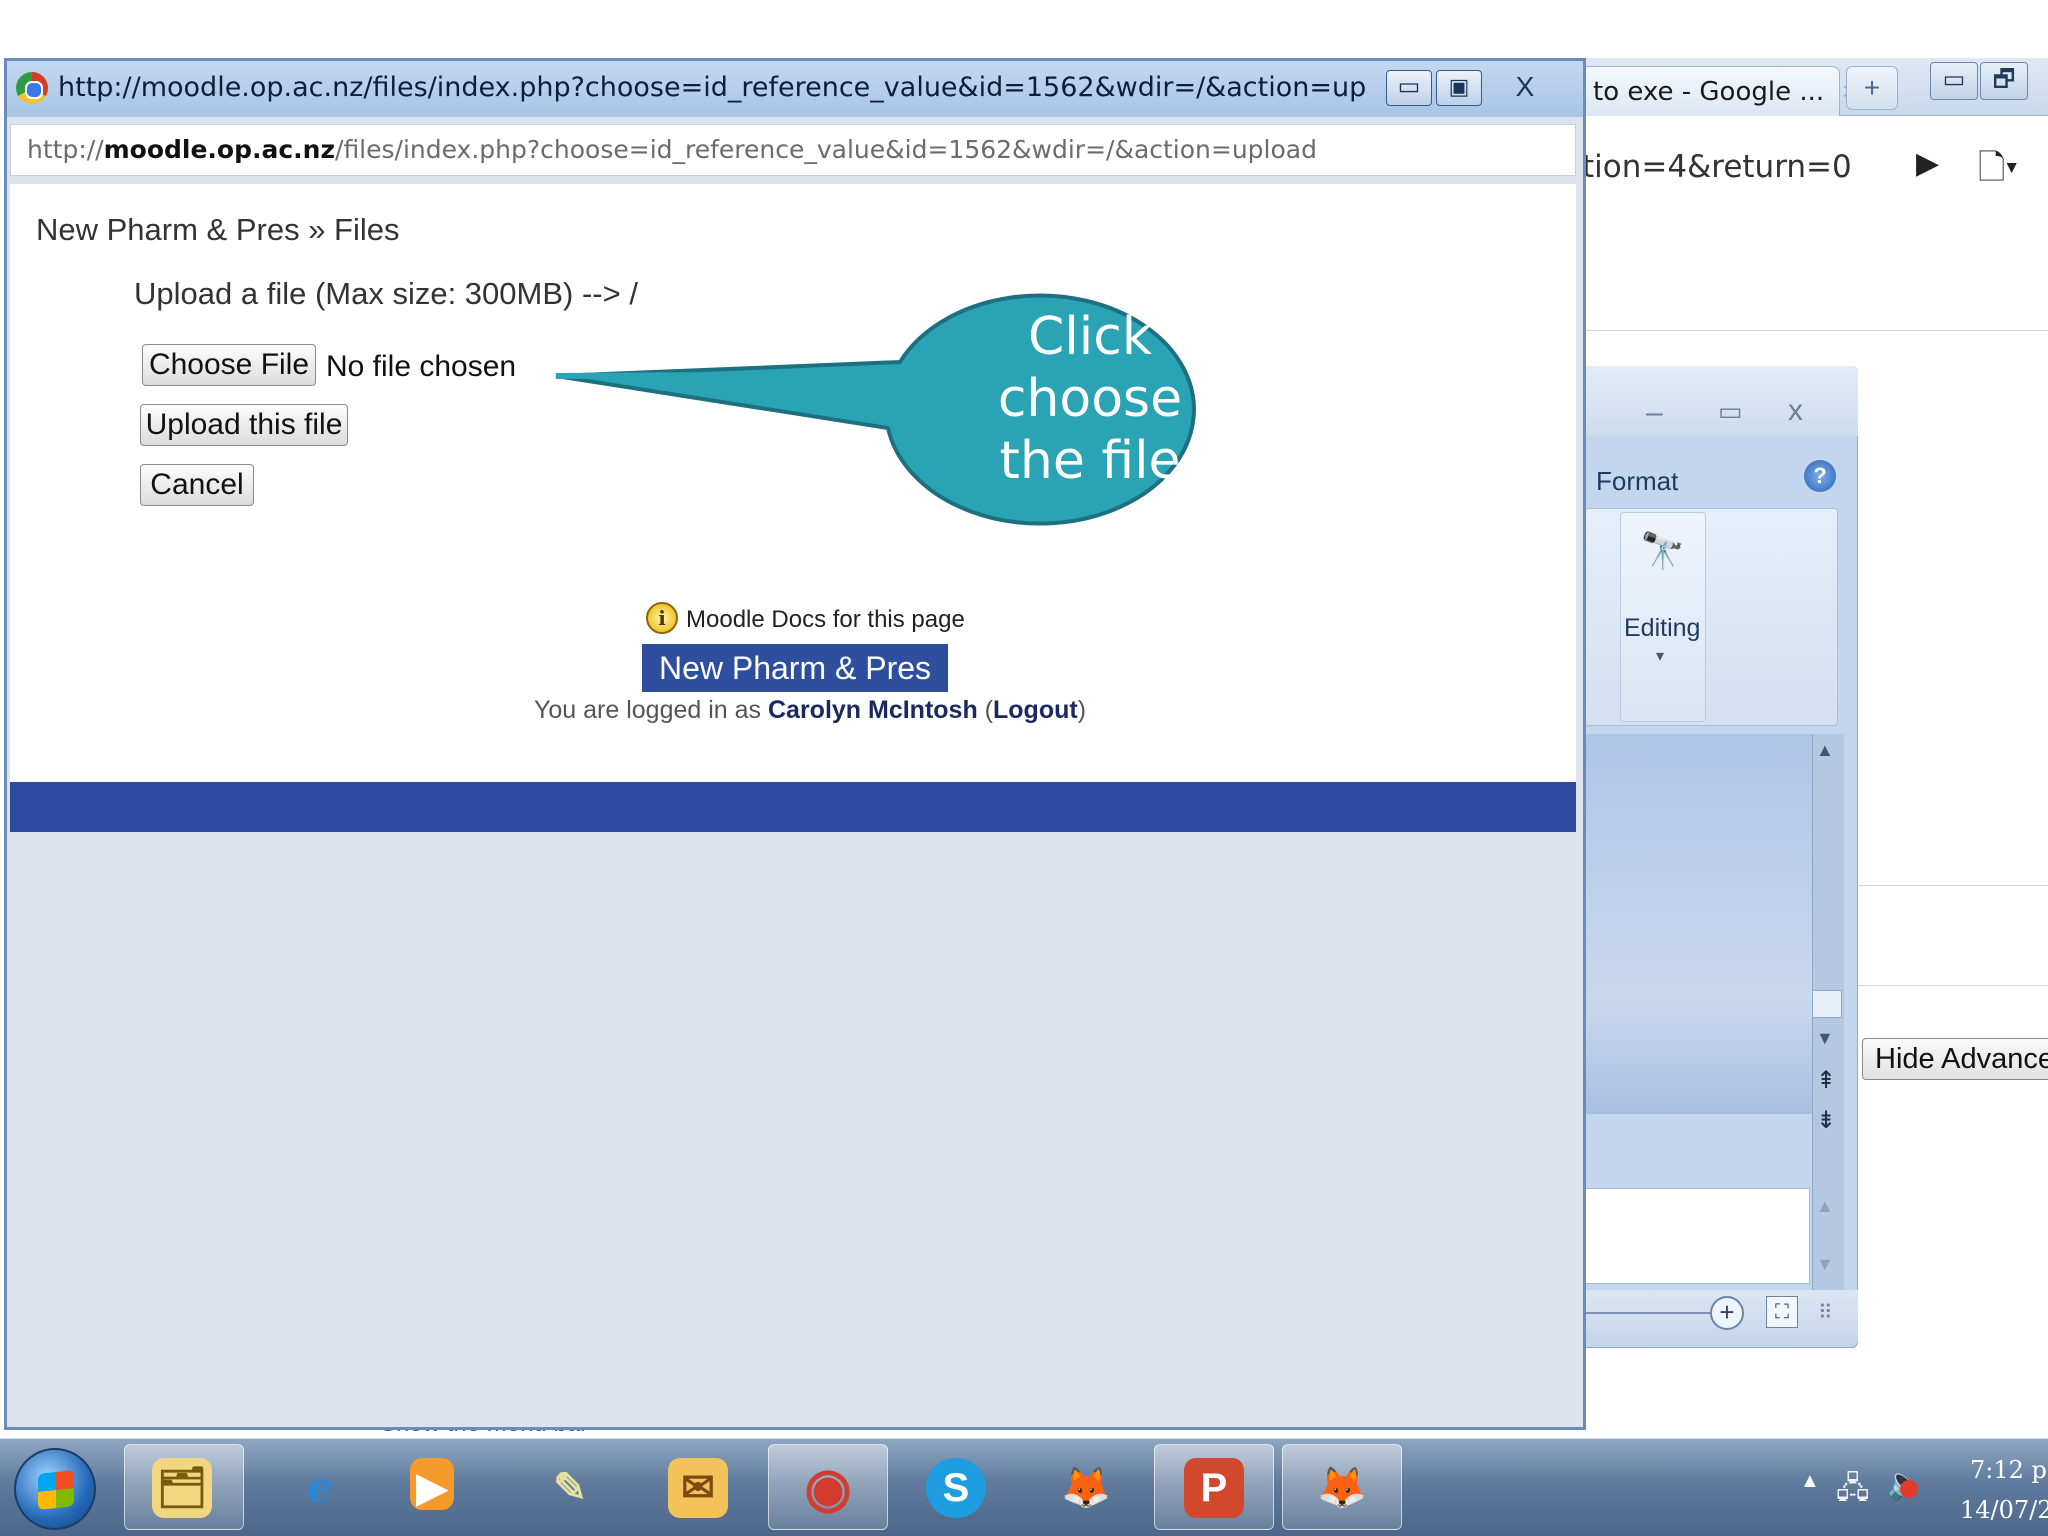  I want to click on word-restore-button: ▭, so click(1730, 411).